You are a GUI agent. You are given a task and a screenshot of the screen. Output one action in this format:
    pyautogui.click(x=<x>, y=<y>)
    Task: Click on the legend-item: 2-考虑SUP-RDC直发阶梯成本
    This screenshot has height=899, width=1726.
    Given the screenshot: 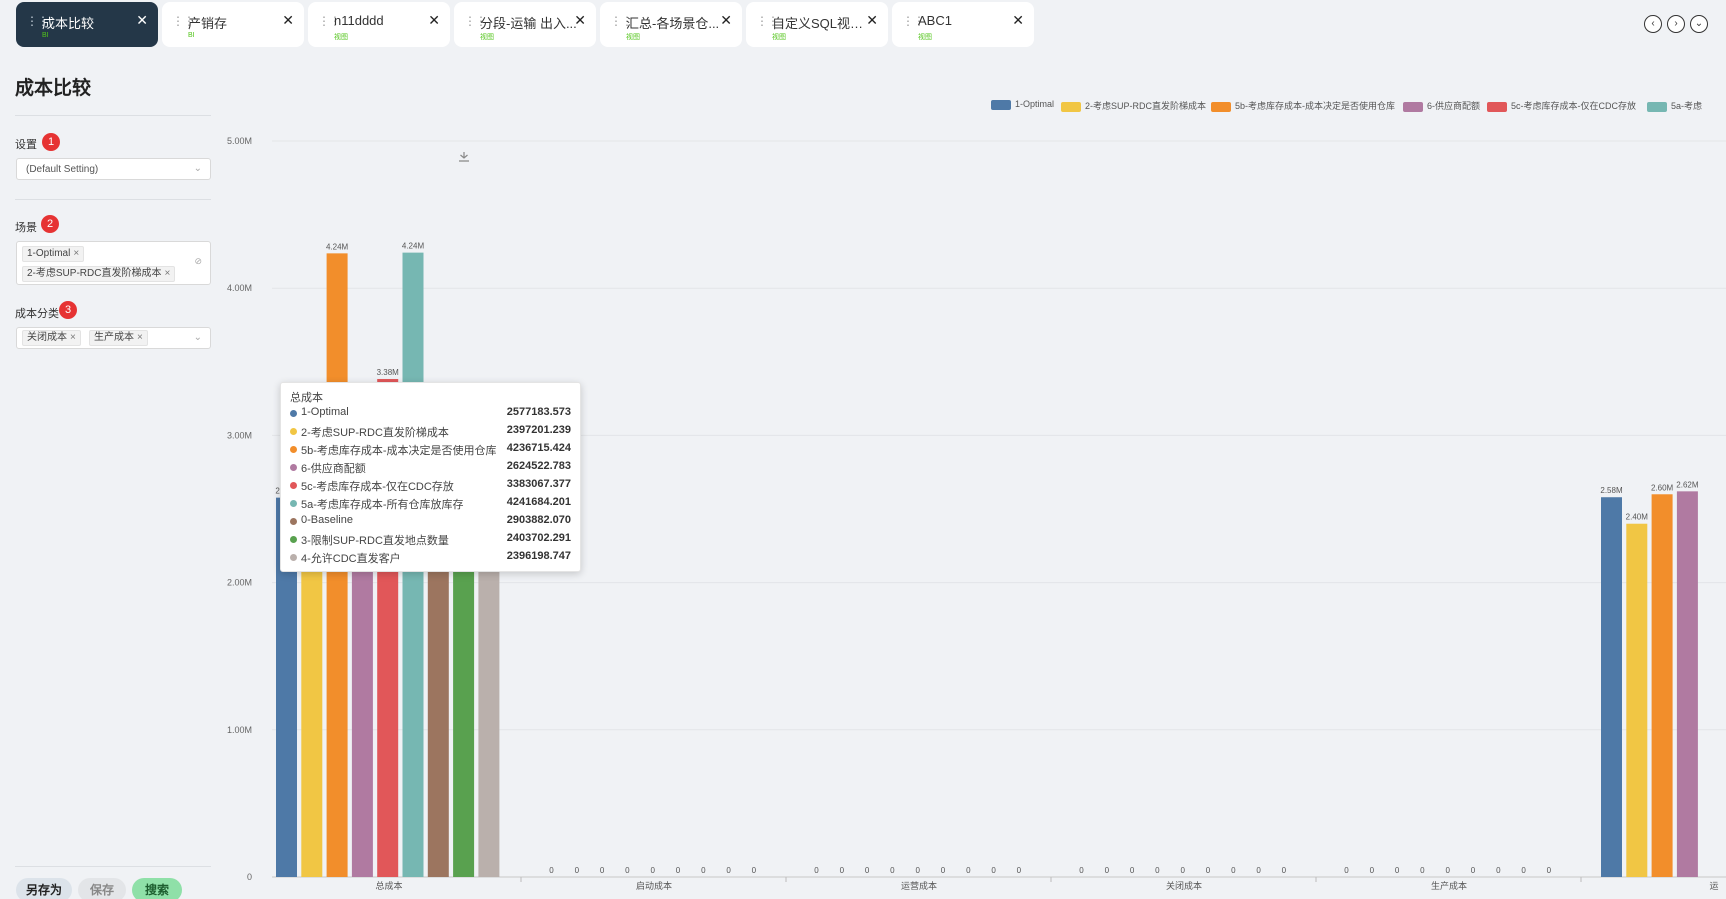 What is the action you would take?
    pyautogui.click(x=1133, y=106)
    